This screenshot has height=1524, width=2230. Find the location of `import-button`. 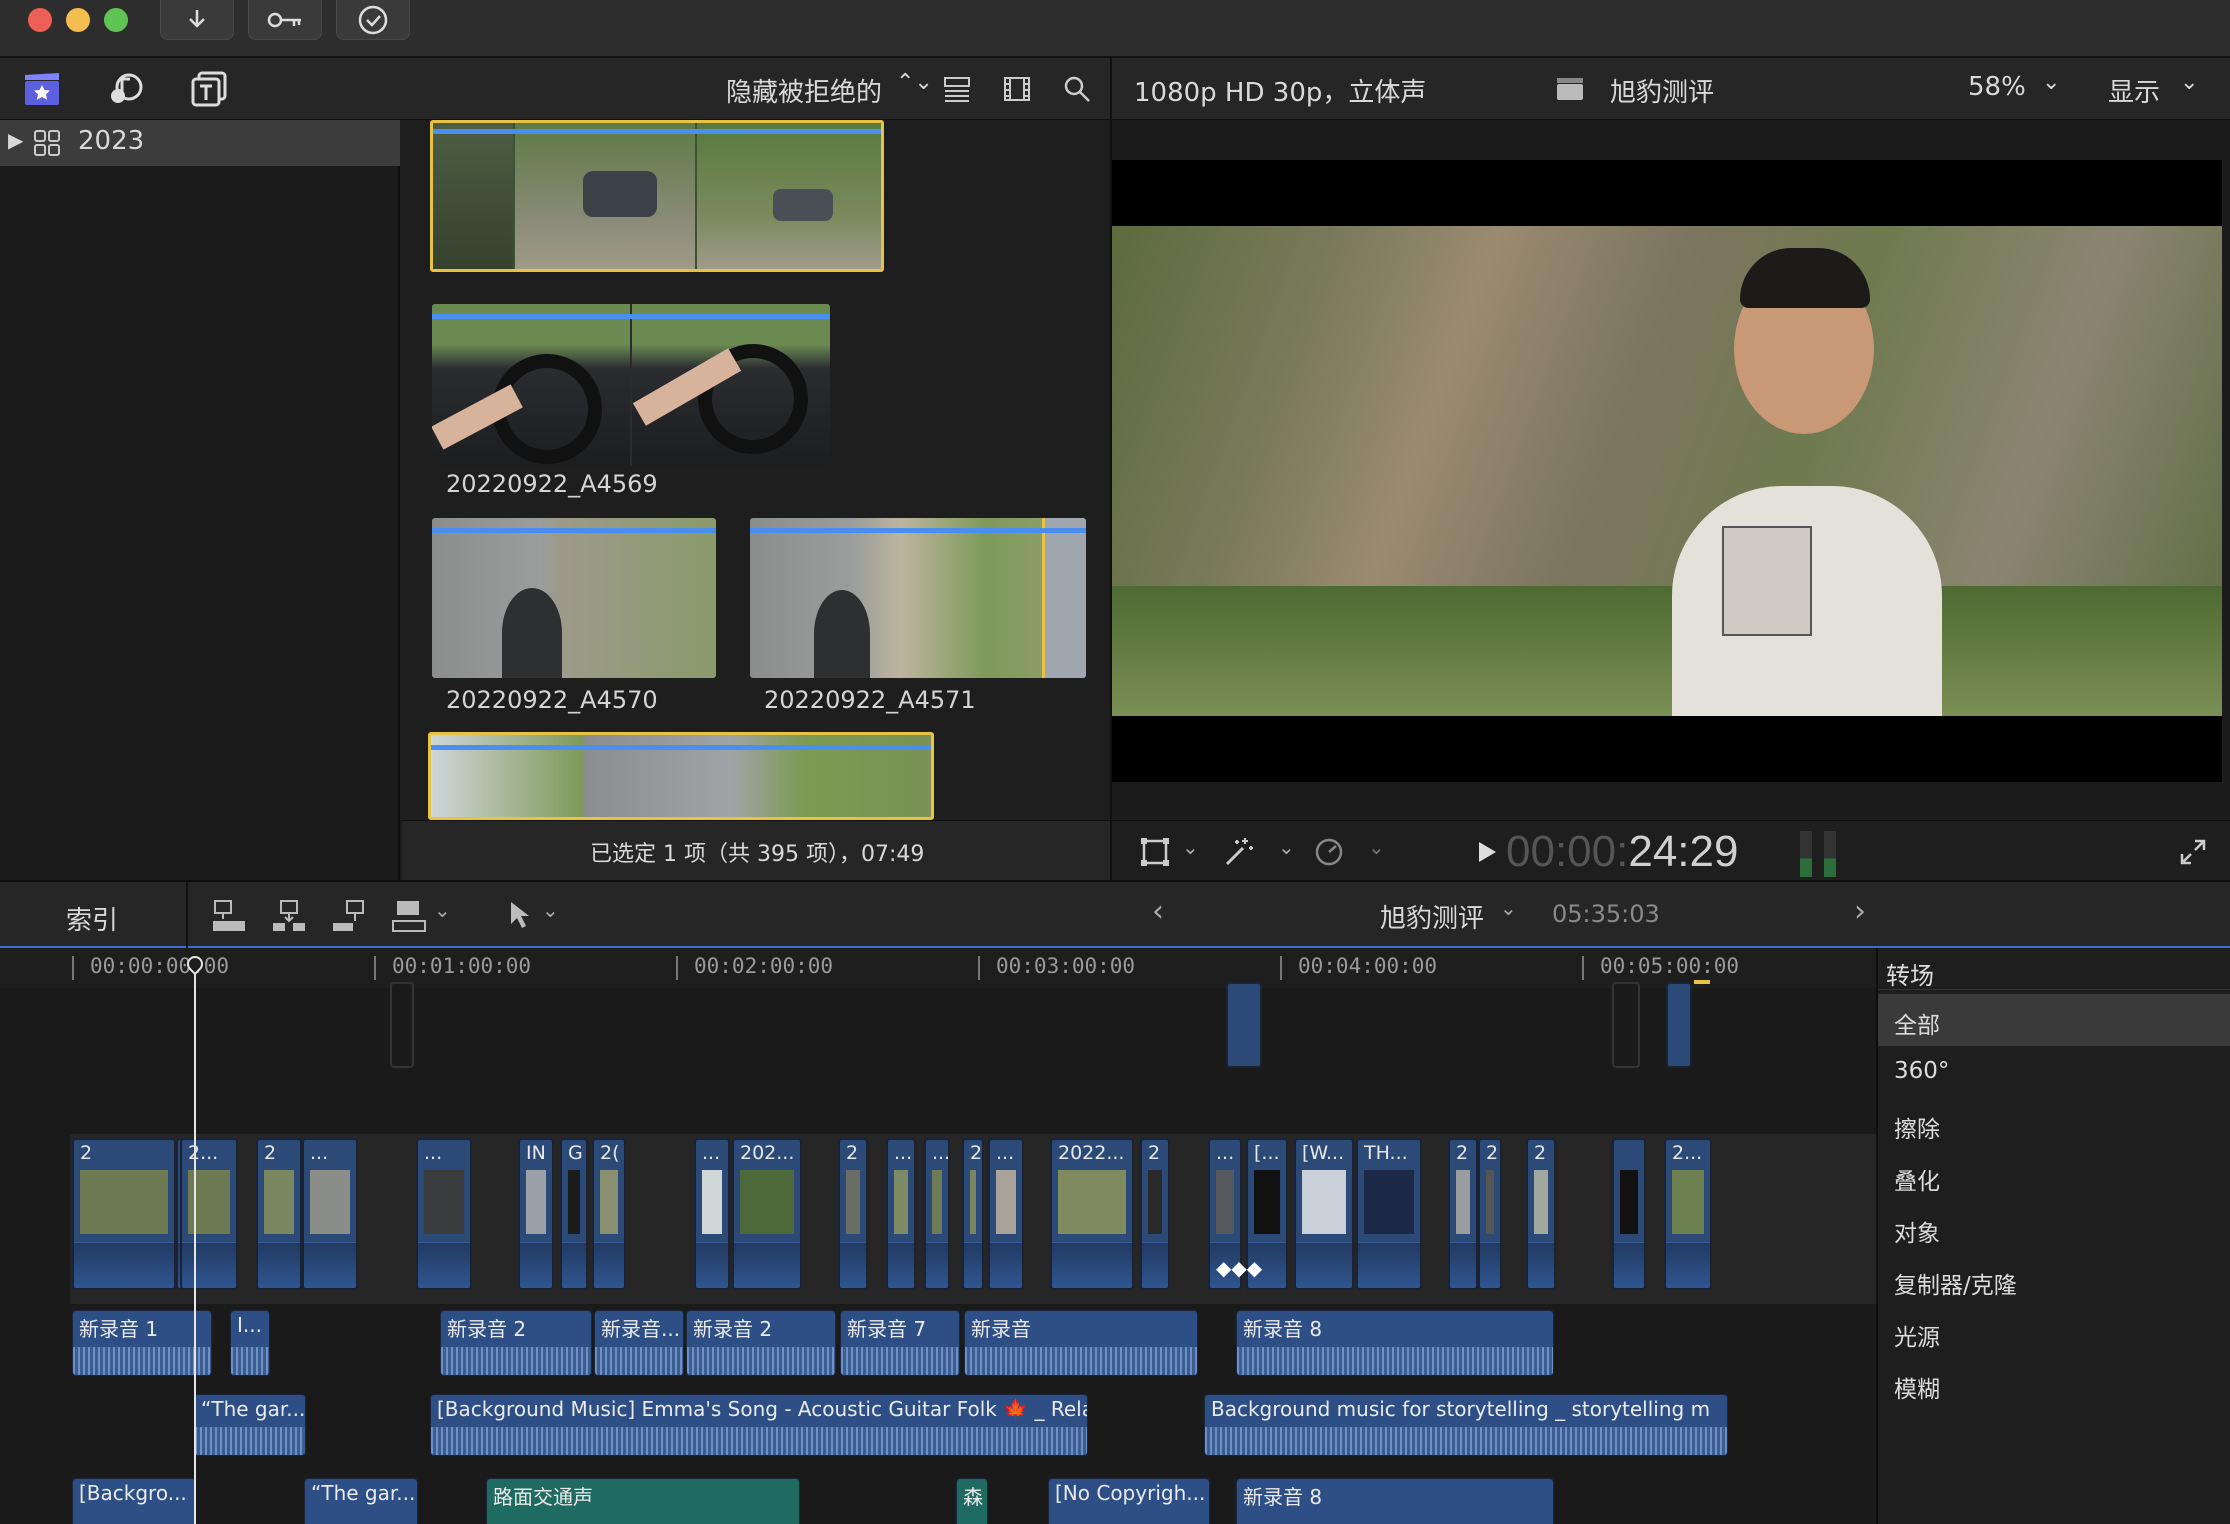

import-button is located at coordinates (197, 20).